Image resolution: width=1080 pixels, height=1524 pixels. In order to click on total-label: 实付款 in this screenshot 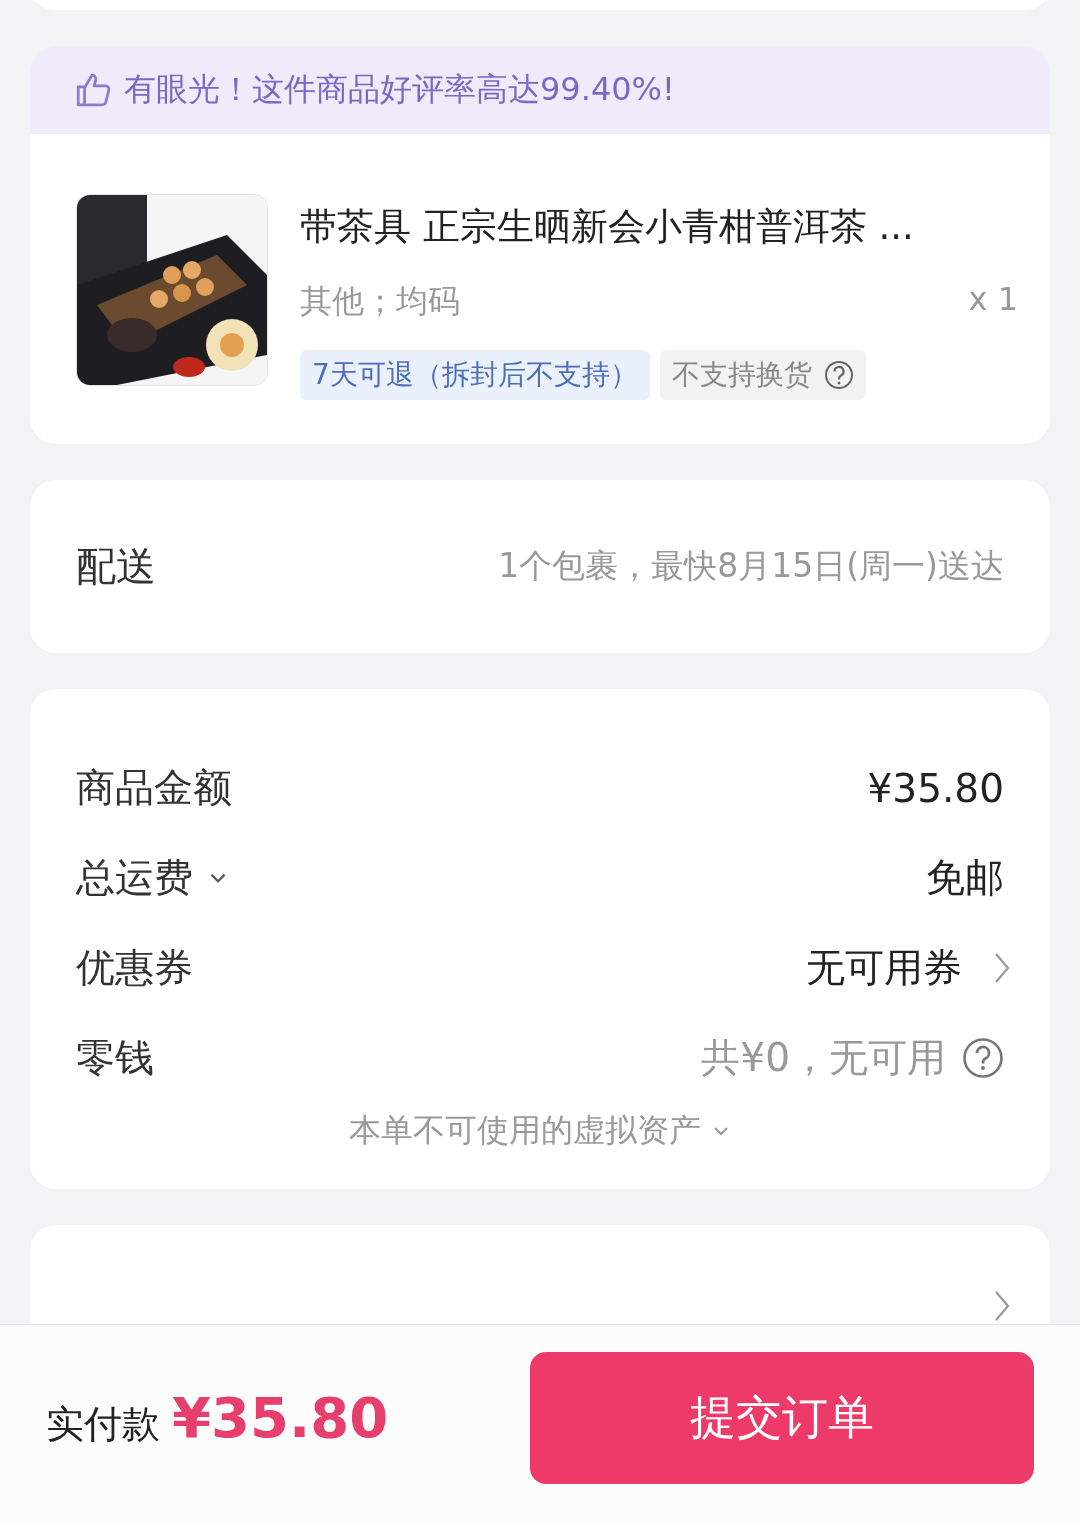, I will do `click(103, 1424)`.